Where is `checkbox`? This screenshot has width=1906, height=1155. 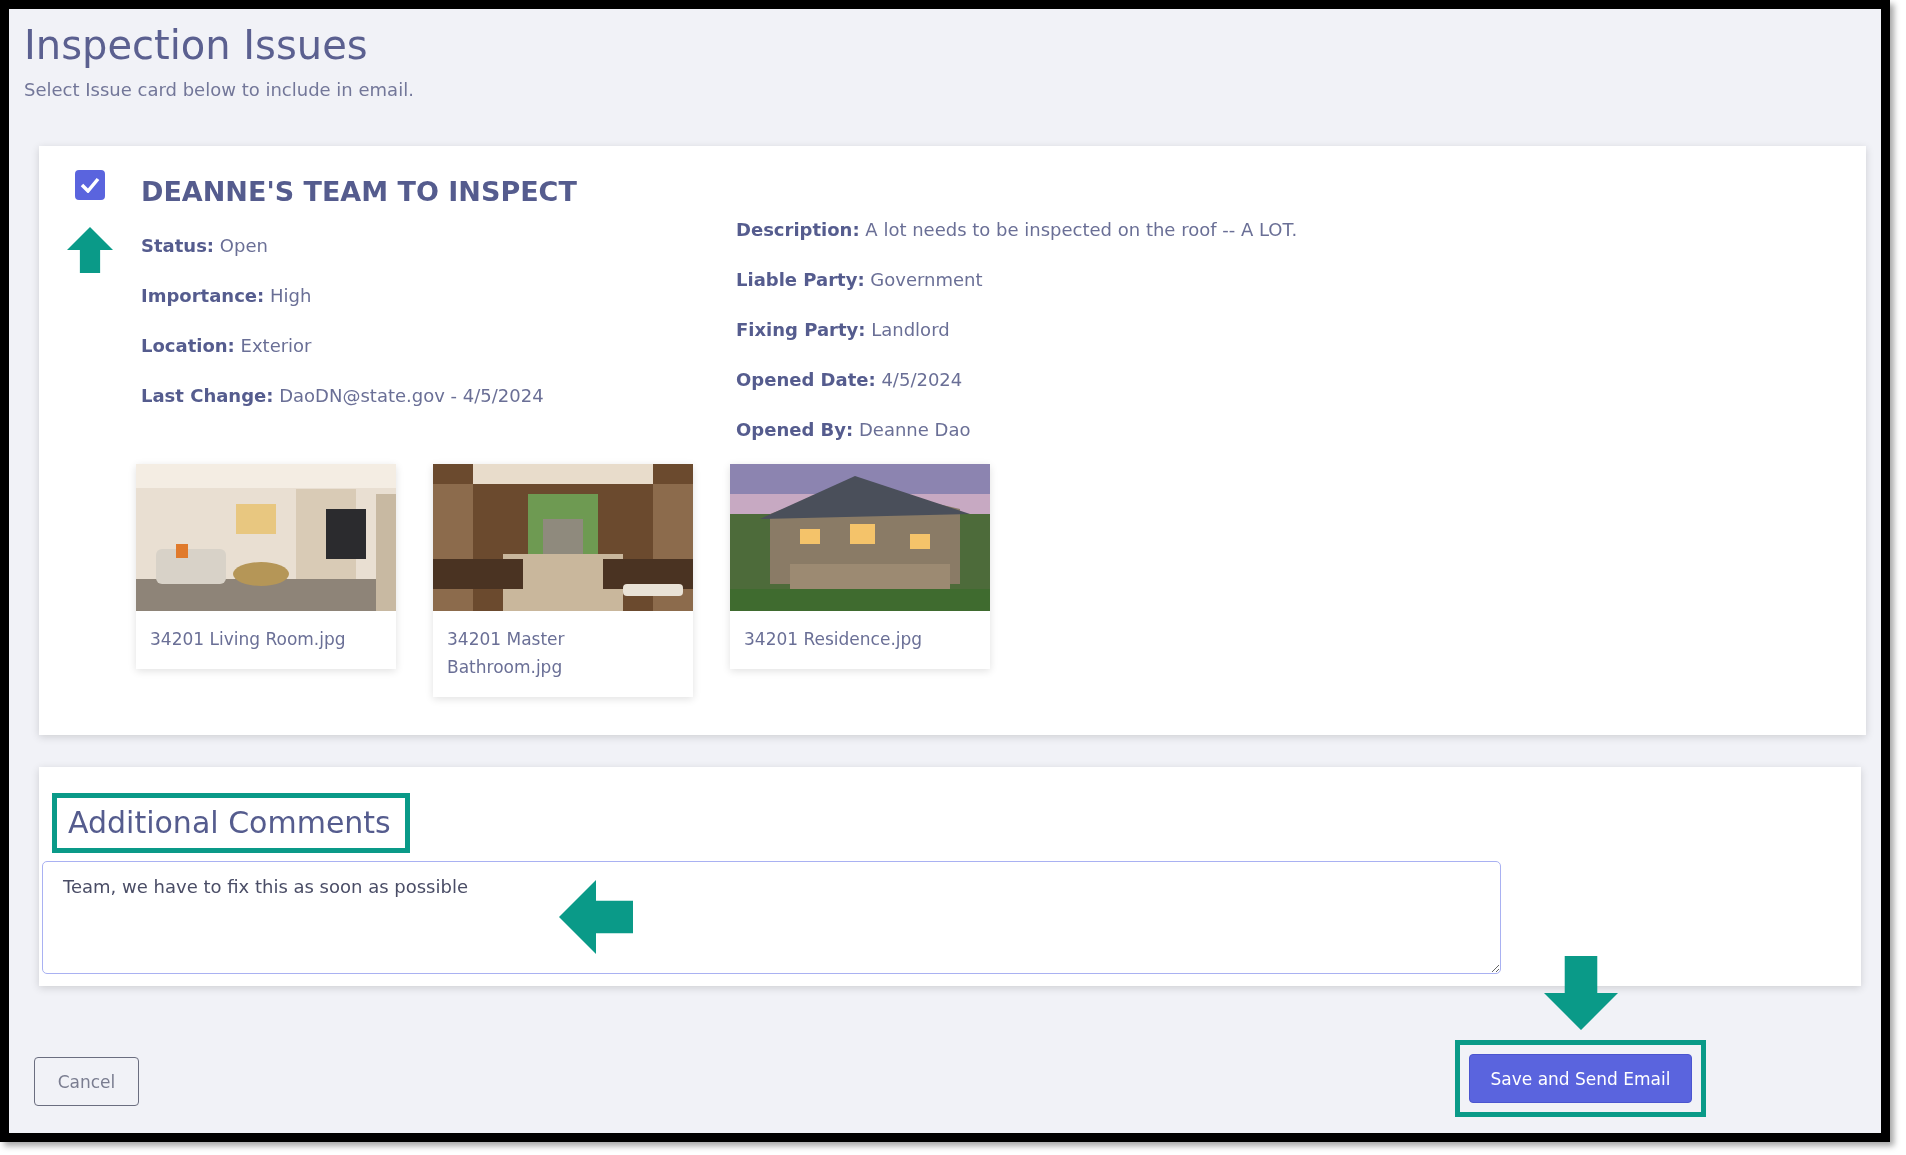 checkbox is located at coordinates (90, 185).